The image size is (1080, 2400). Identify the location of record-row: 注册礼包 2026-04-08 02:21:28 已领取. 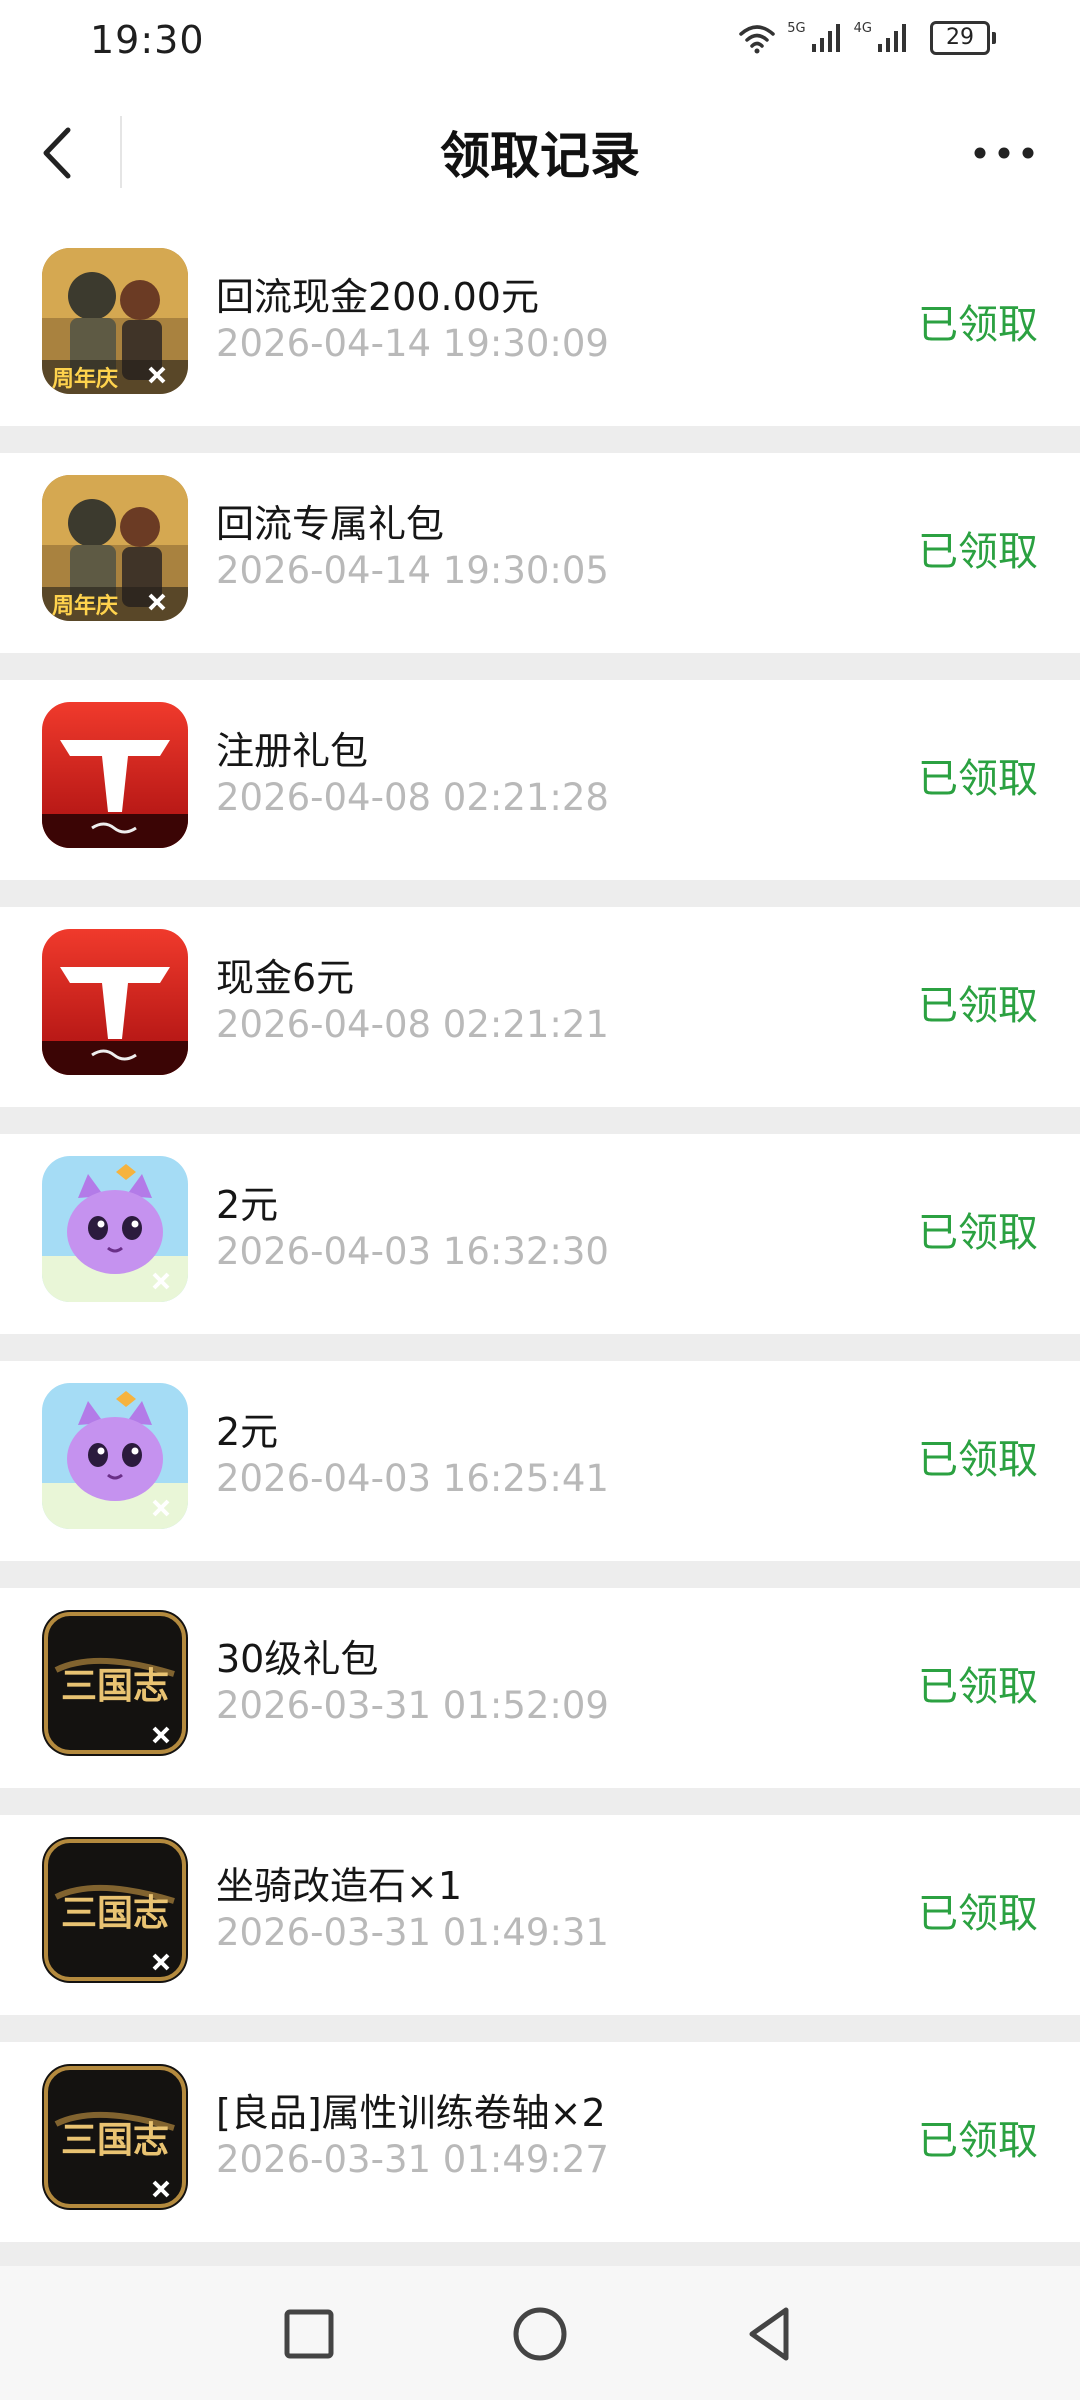
(540, 780).